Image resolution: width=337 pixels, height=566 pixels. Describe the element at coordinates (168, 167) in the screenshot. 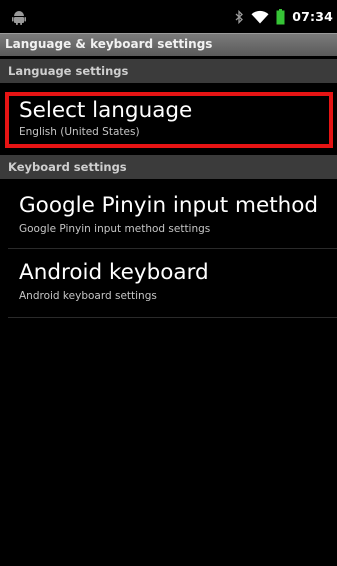

I see `section-header-keyboard: Keyboard settings` at that location.